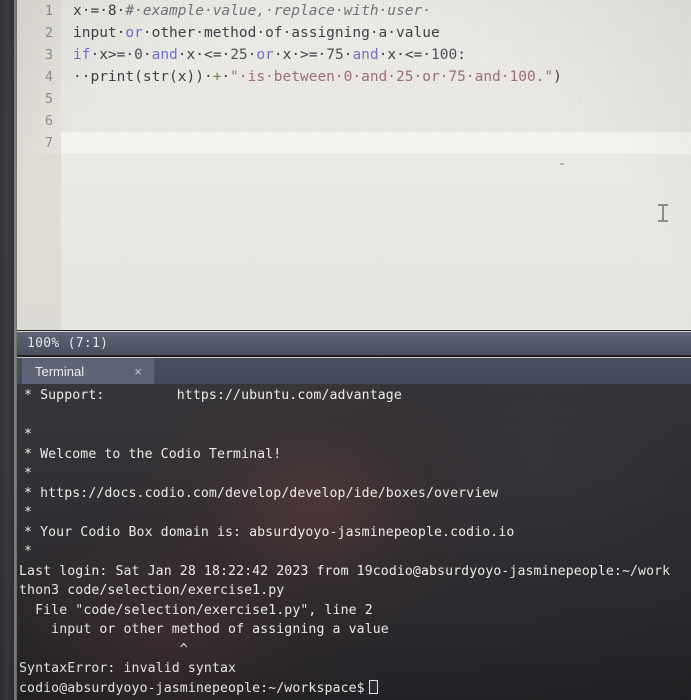  What do you see at coordinates (48, 99) in the screenshot?
I see `line-number: 5` at bounding box center [48, 99].